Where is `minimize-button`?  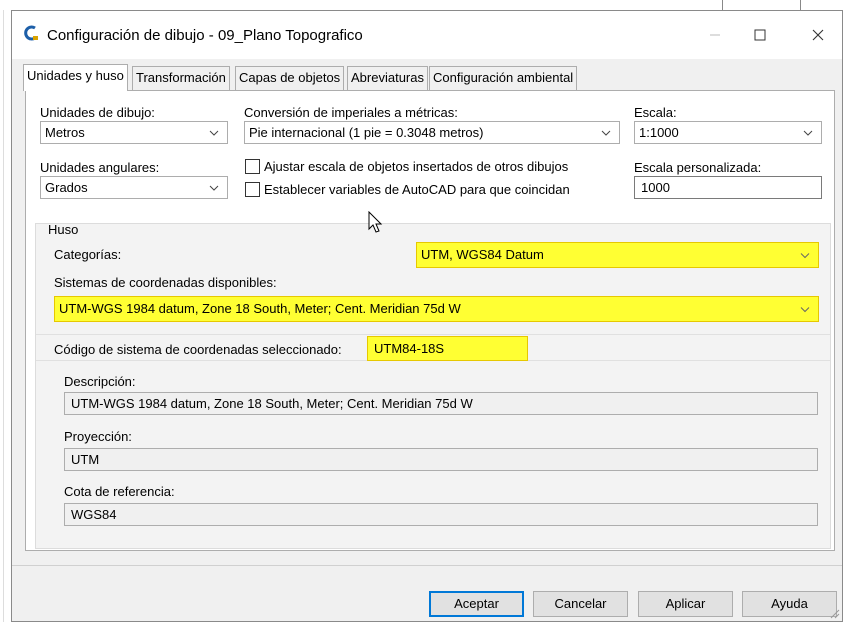
minimize-button is located at coordinates (715, 35).